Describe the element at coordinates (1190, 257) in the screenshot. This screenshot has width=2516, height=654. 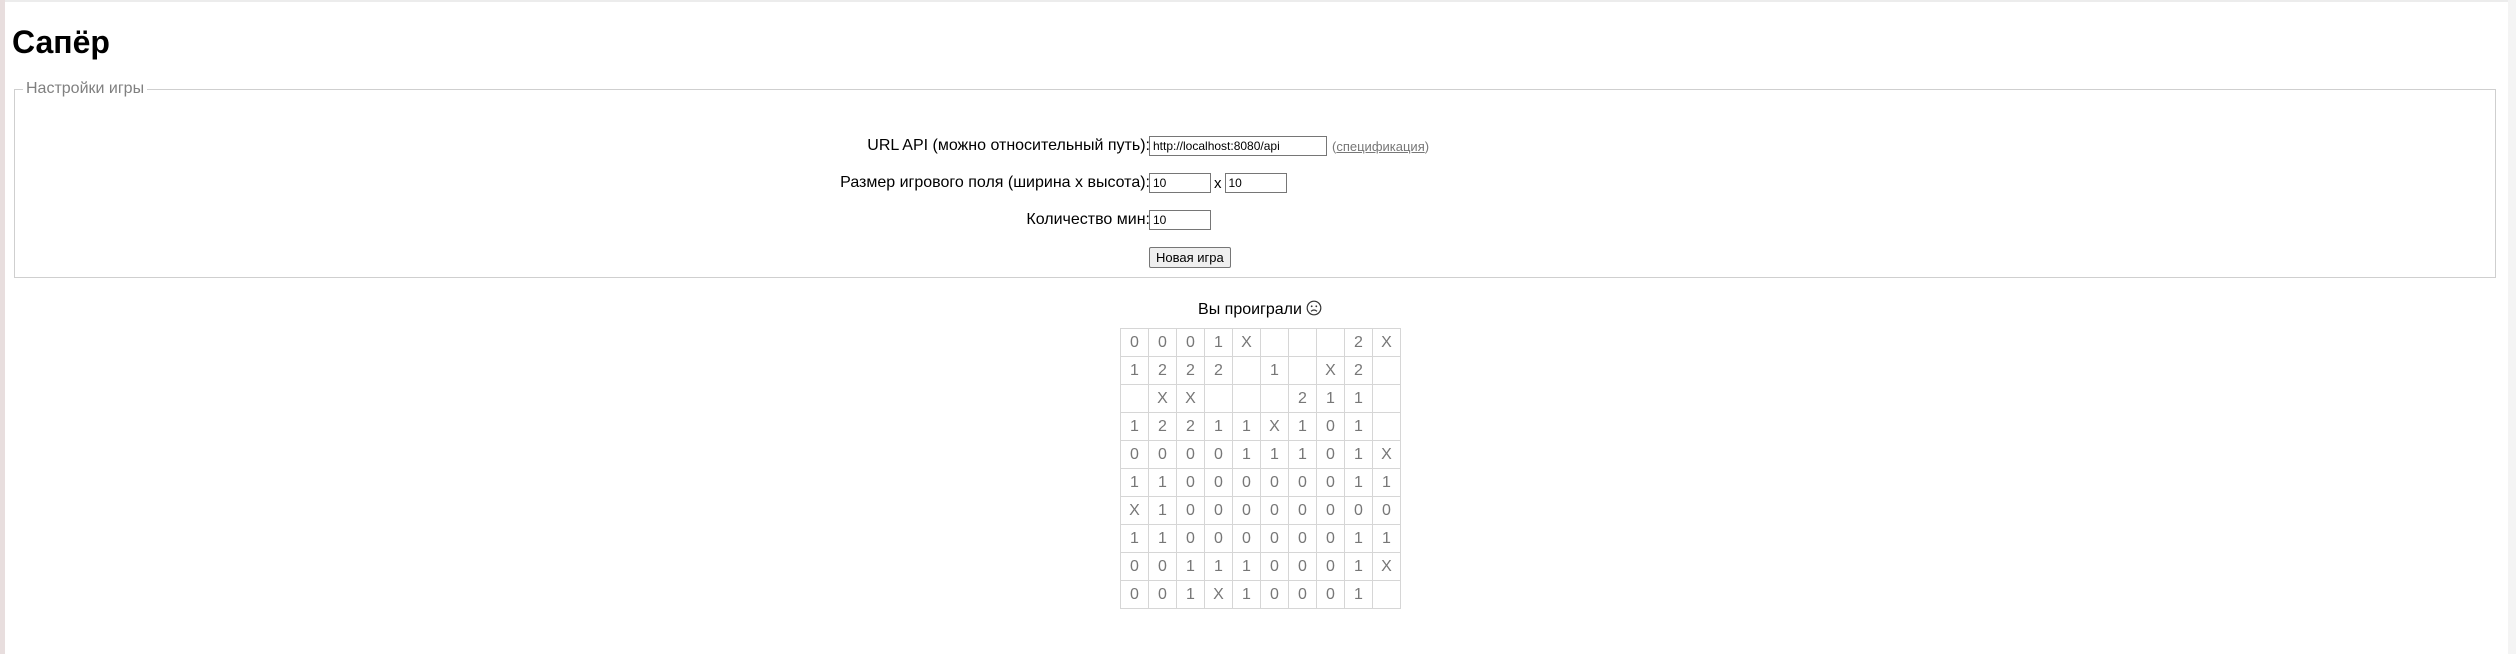
I see `new-game-button: Новая игра` at that location.